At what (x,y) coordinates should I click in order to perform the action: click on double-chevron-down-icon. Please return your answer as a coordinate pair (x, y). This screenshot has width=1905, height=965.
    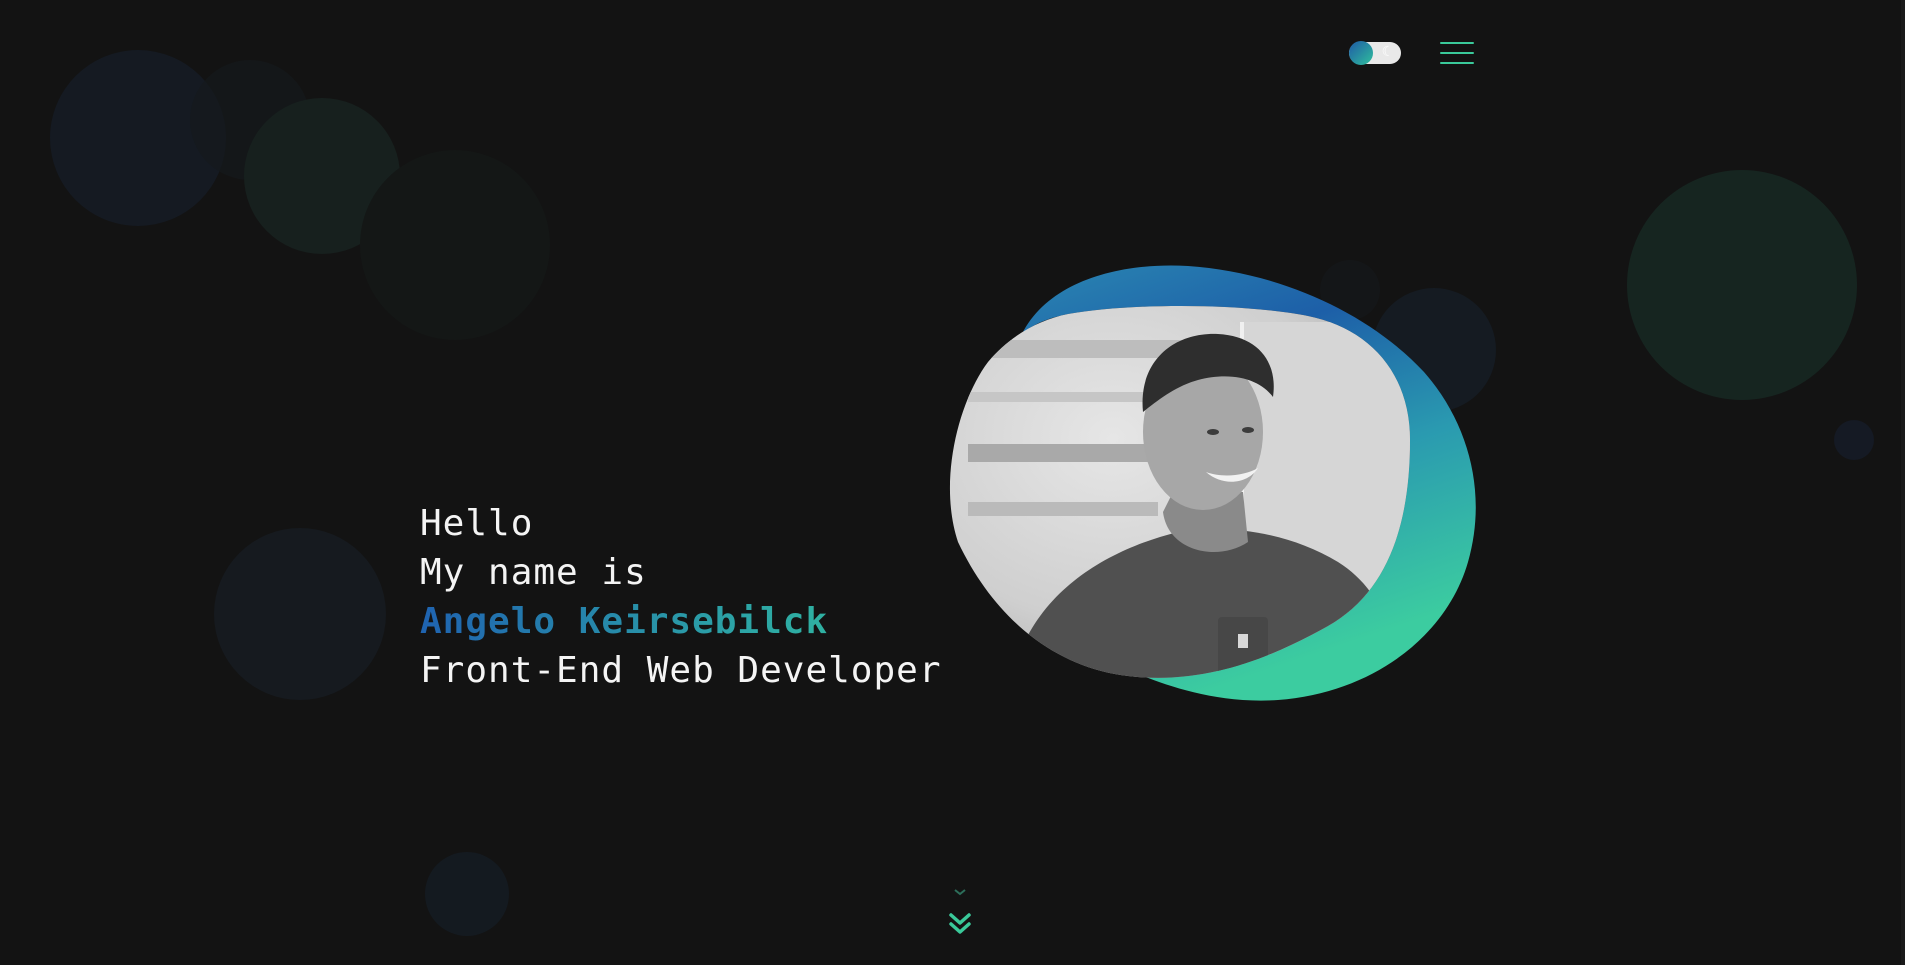
    Looking at the image, I should click on (960, 909).